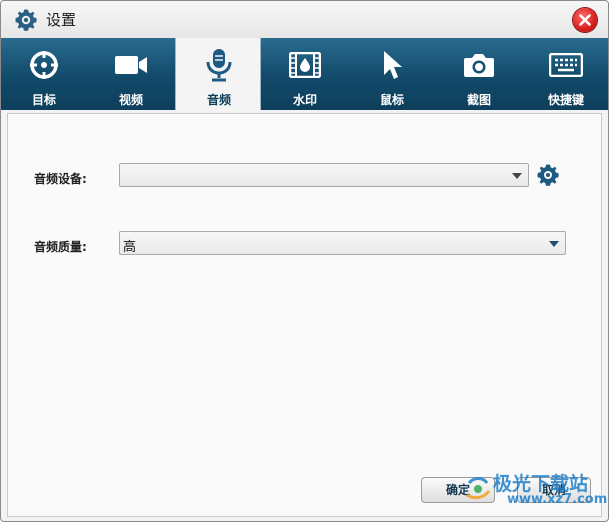  I want to click on settings-tabs: 目标 视频 音频 水印 鼠标 截图 快捷键, so click(304, 74).